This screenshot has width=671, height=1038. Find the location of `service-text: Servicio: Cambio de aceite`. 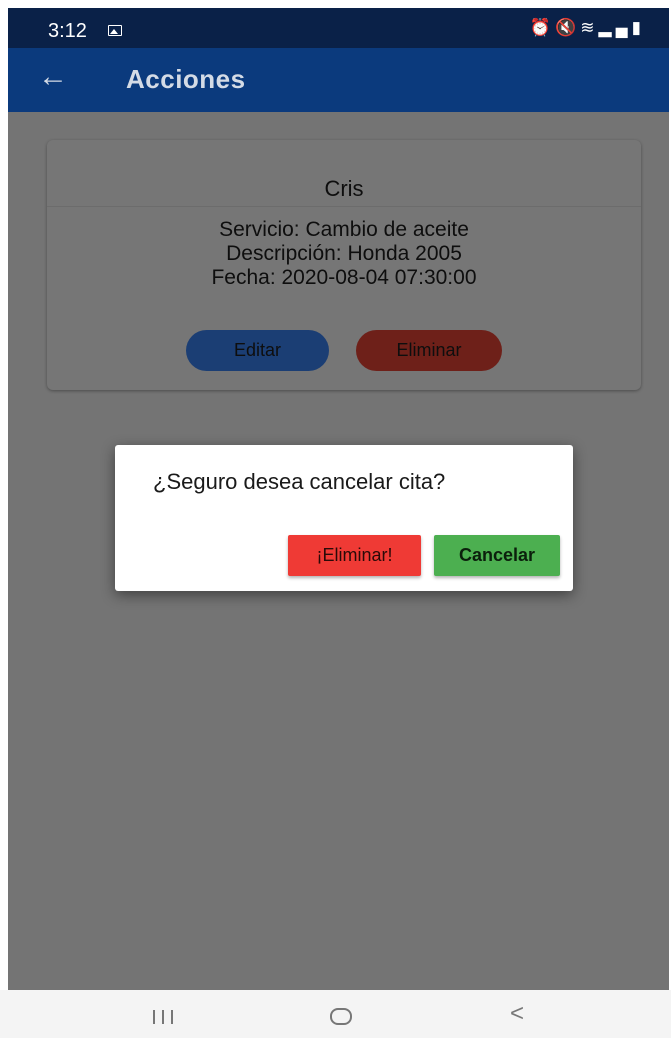

service-text: Servicio: Cambio de aceite is located at coordinates (344, 229).